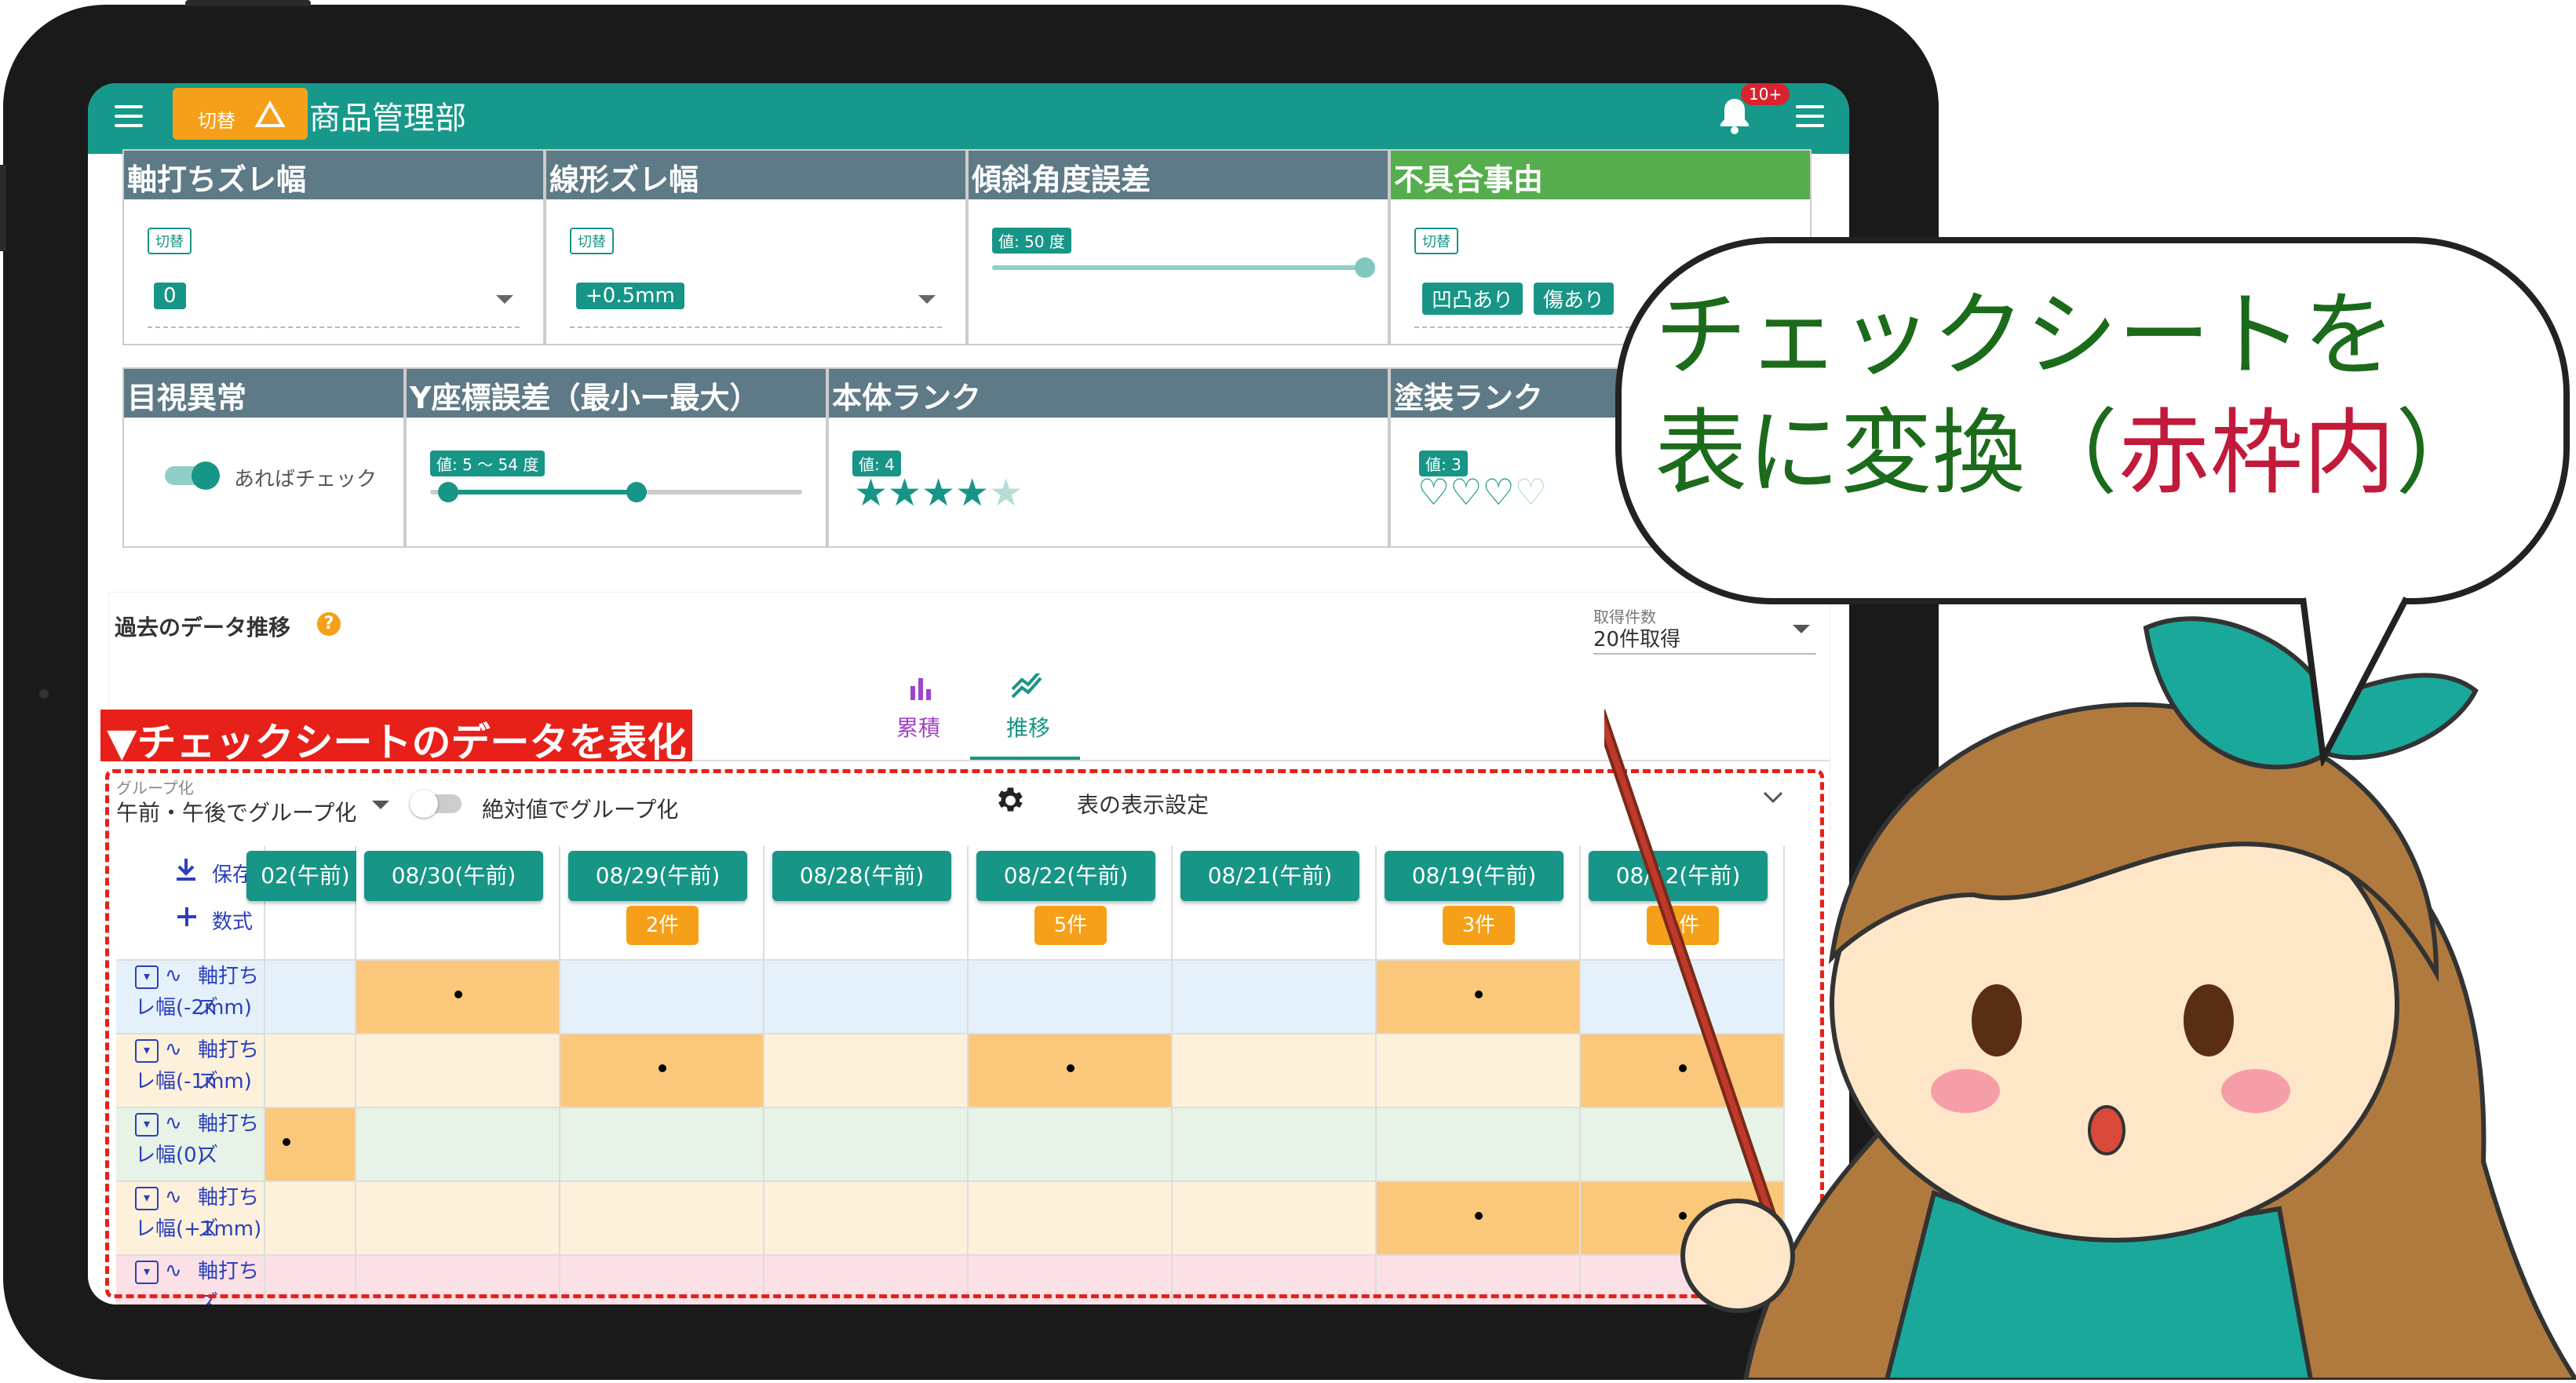  What do you see at coordinates (755, 175) in the screenshot?
I see `panel-title: 線形ズレ幅` at bounding box center [755, 175].